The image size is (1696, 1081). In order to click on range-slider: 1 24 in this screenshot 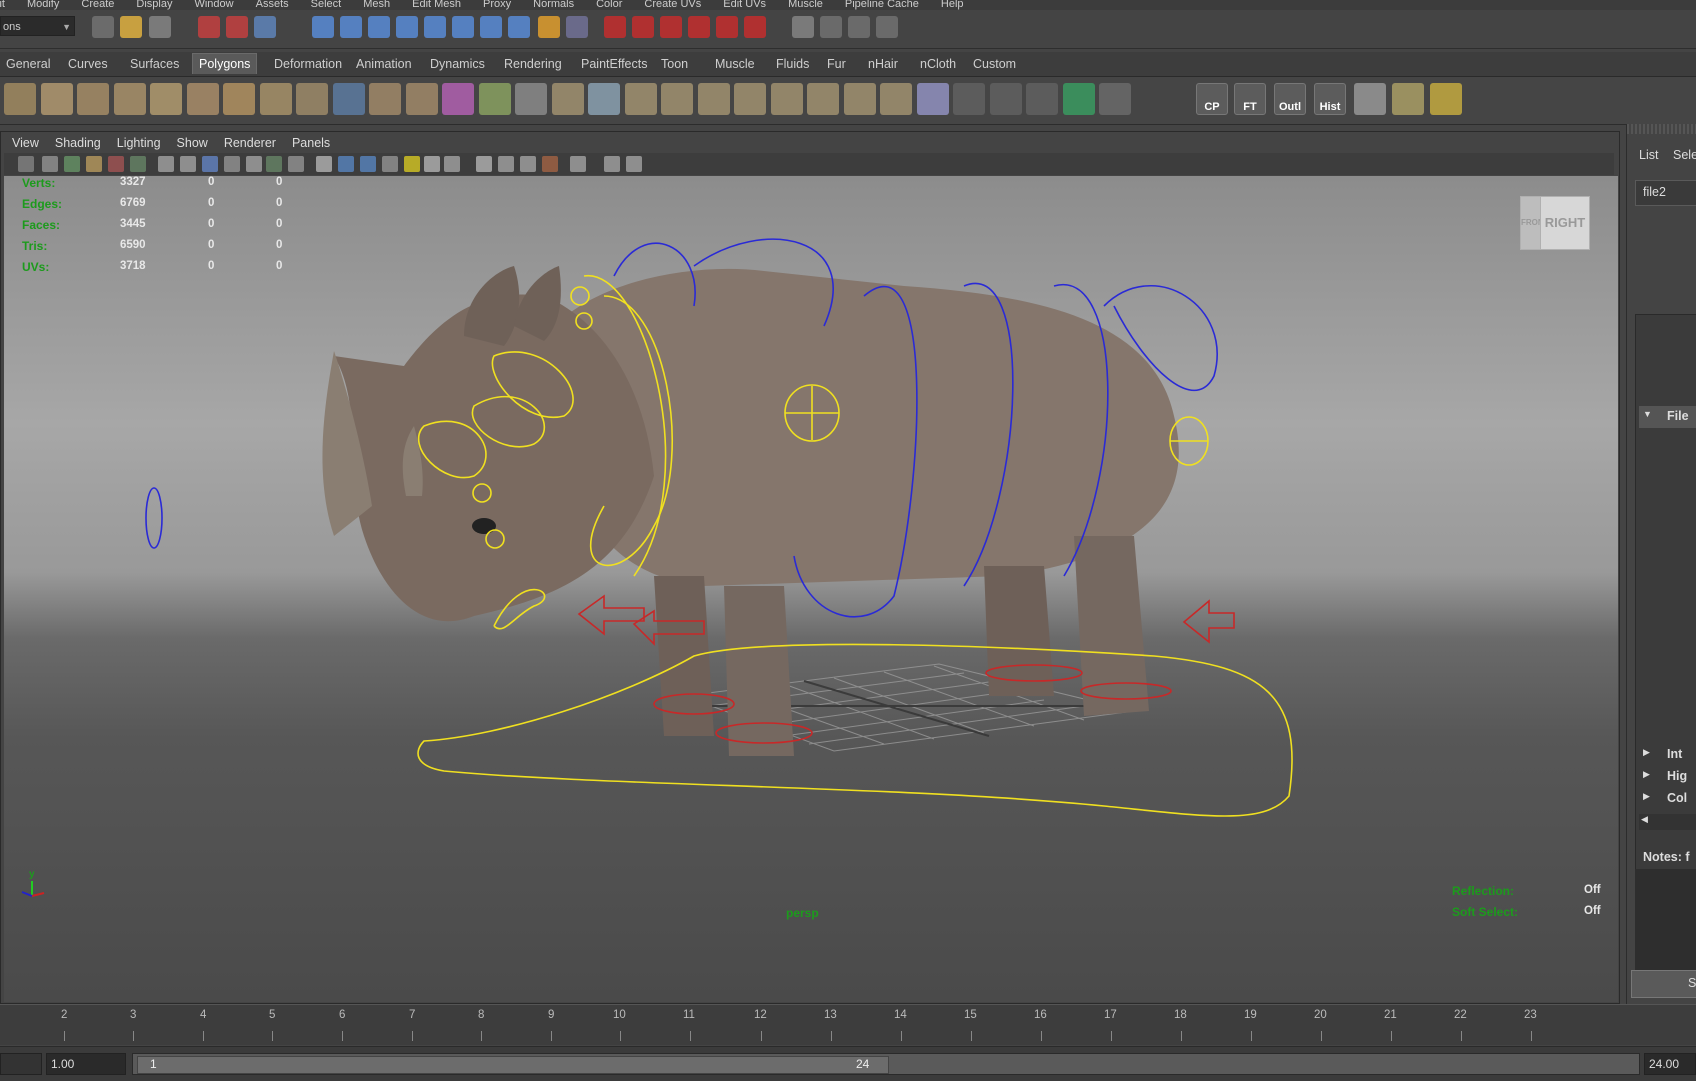, I will do `click(886, 1064)`.